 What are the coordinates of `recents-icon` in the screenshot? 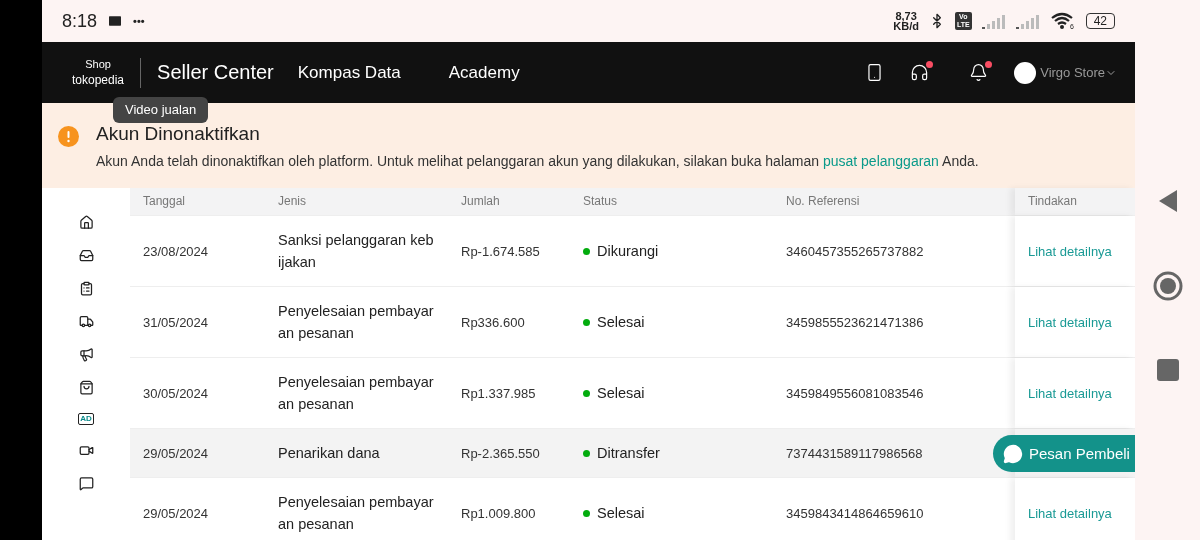 It's located at (1167, 370).